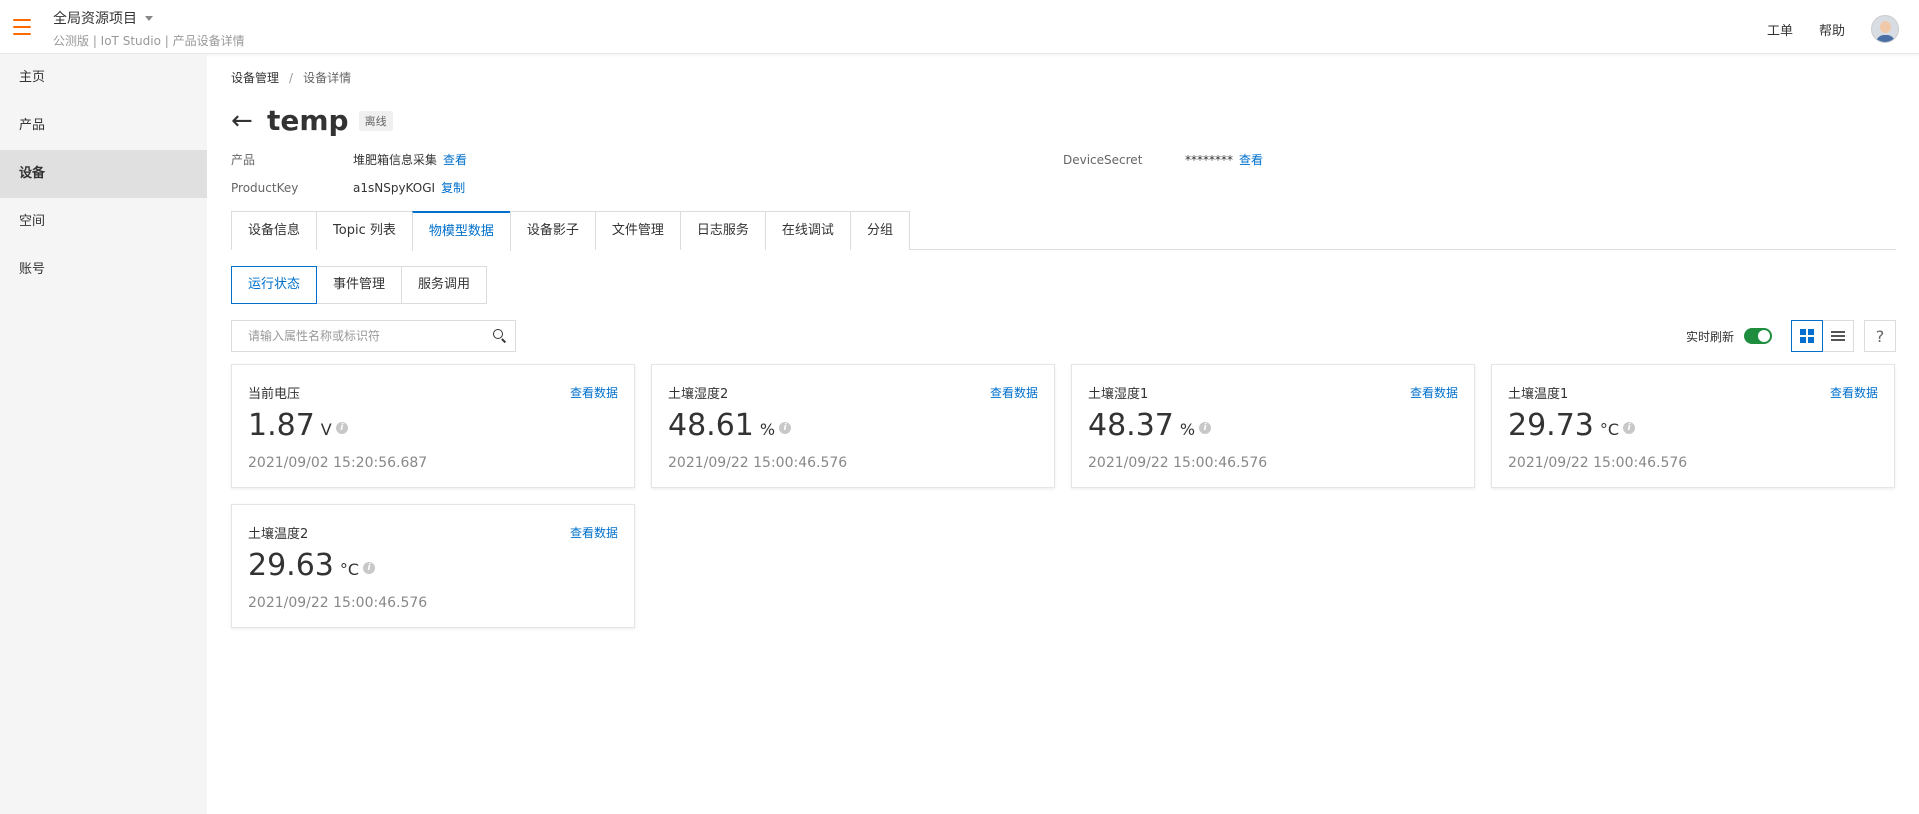 This screenshot has width=1919, height=814. Describe the element at coordinates (274, 394) in the screenshot. I see `property-name: 当前电压` at that location.